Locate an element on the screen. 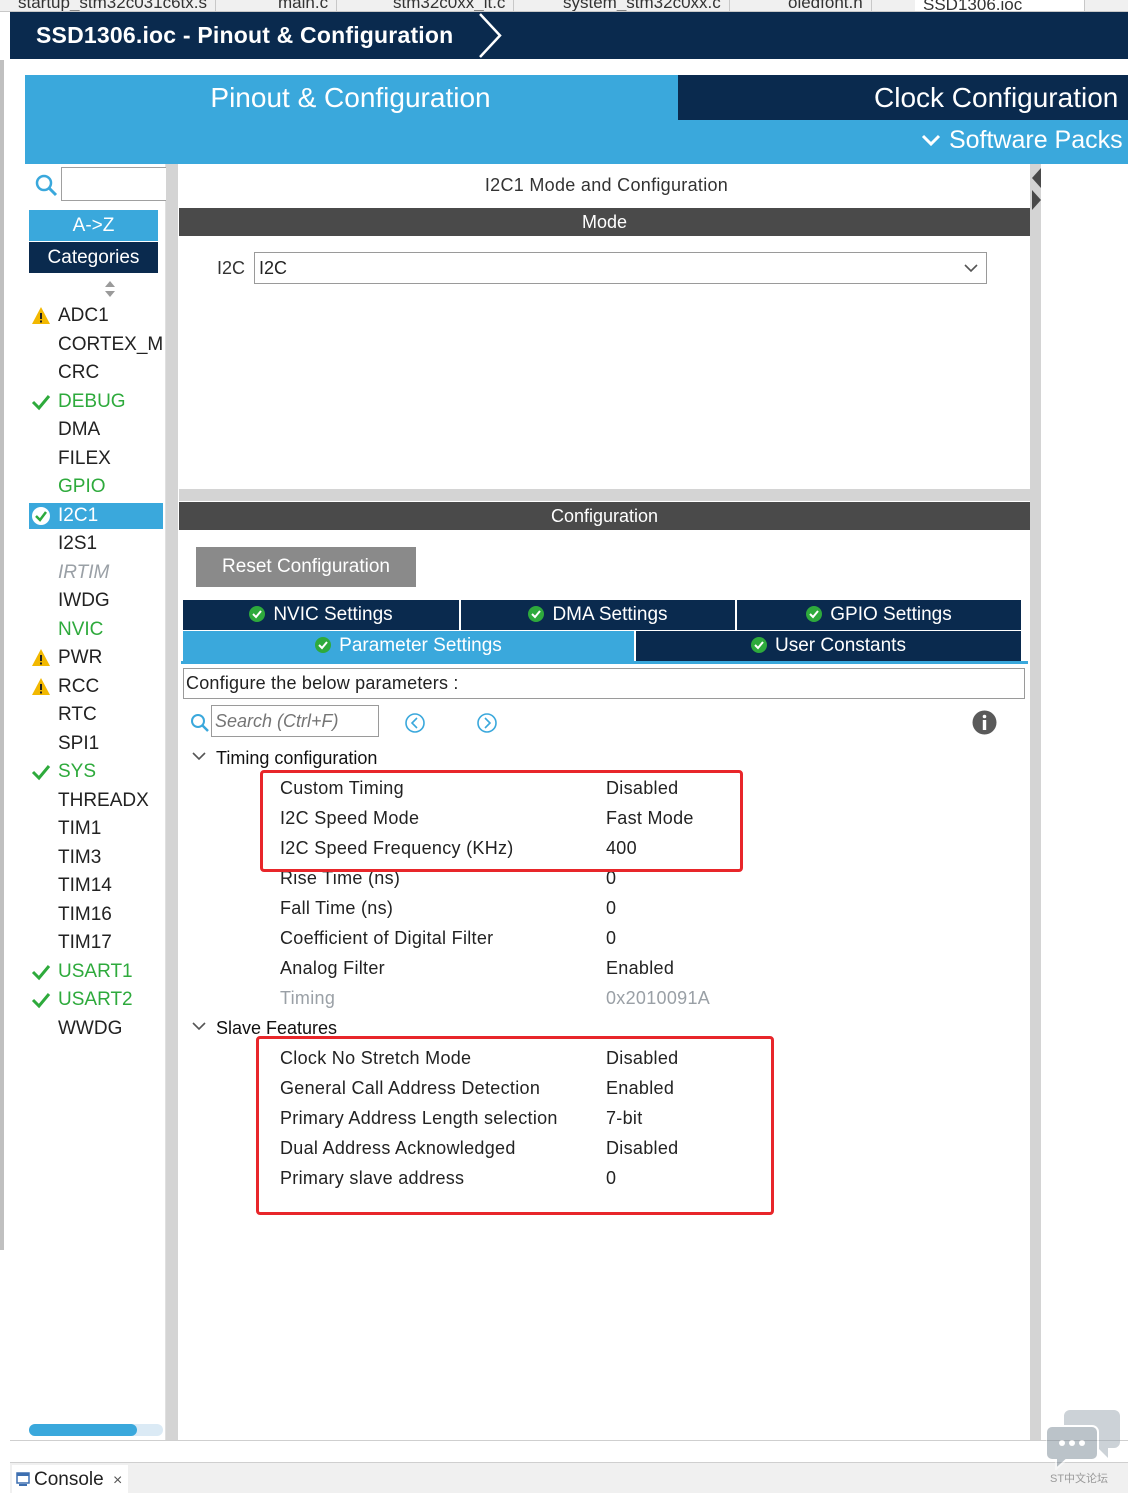 This screenshot has width=1128, height=1493. category-item-irtim: IRTIM is located at coordinates (96, 573).